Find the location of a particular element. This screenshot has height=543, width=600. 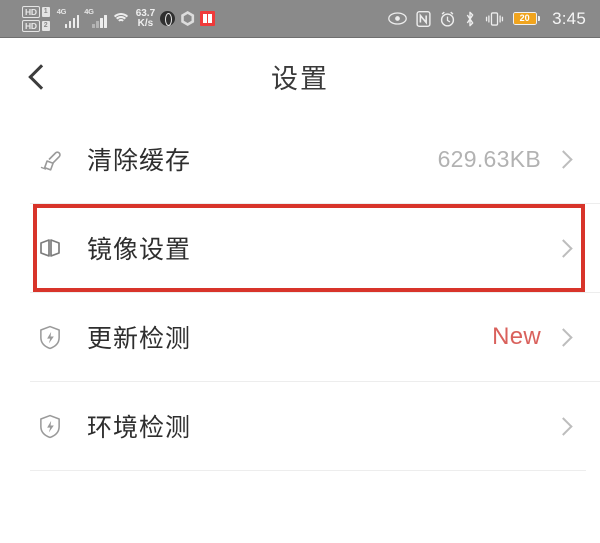

list-divider-bottom is located at coordinates (308, 470).